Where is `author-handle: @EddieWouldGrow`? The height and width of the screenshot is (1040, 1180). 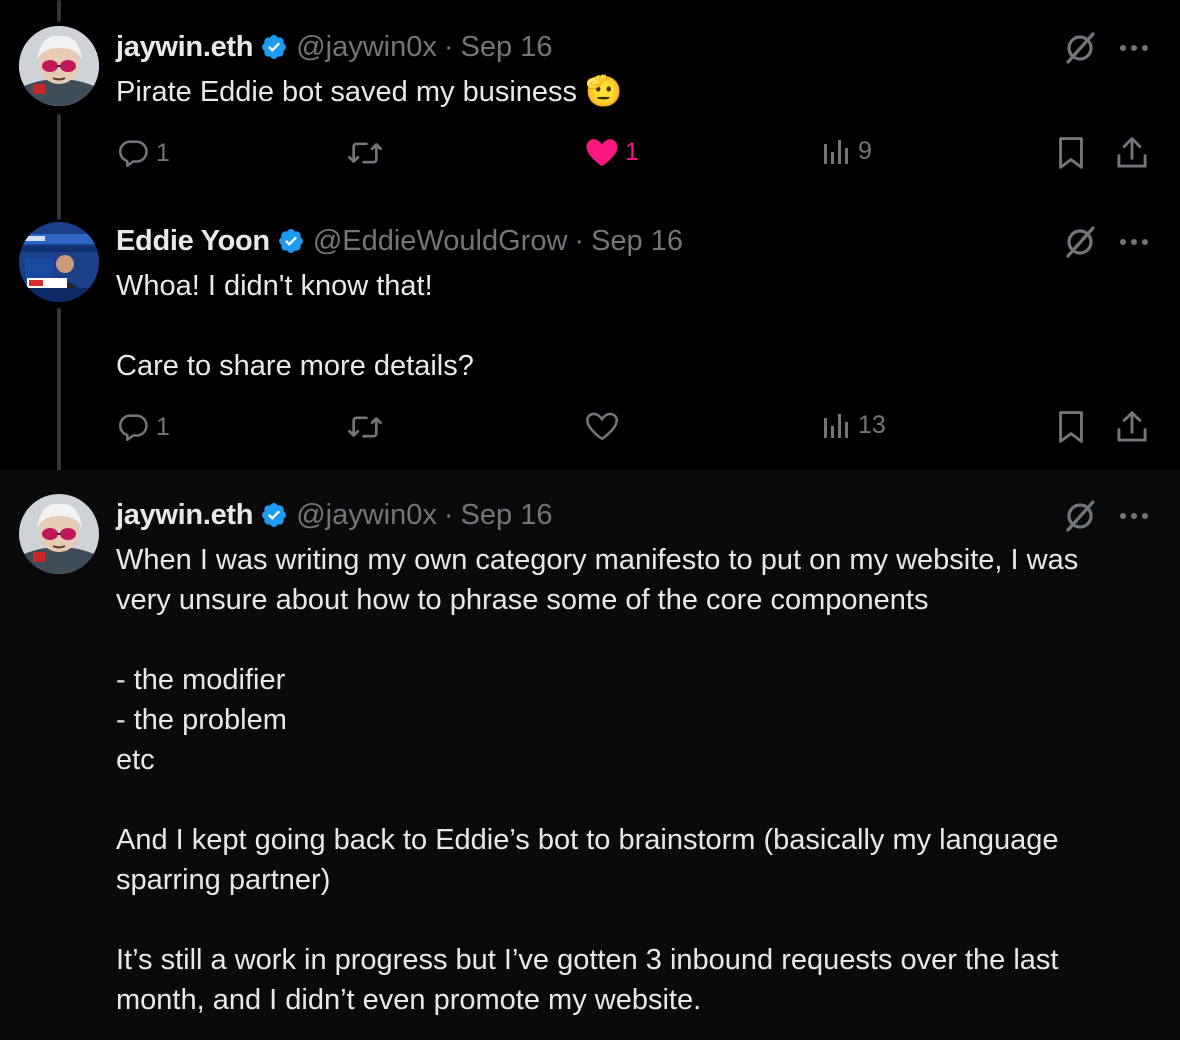 author-handle: @EddieWouldGrow is located at coordinates (440, 241).